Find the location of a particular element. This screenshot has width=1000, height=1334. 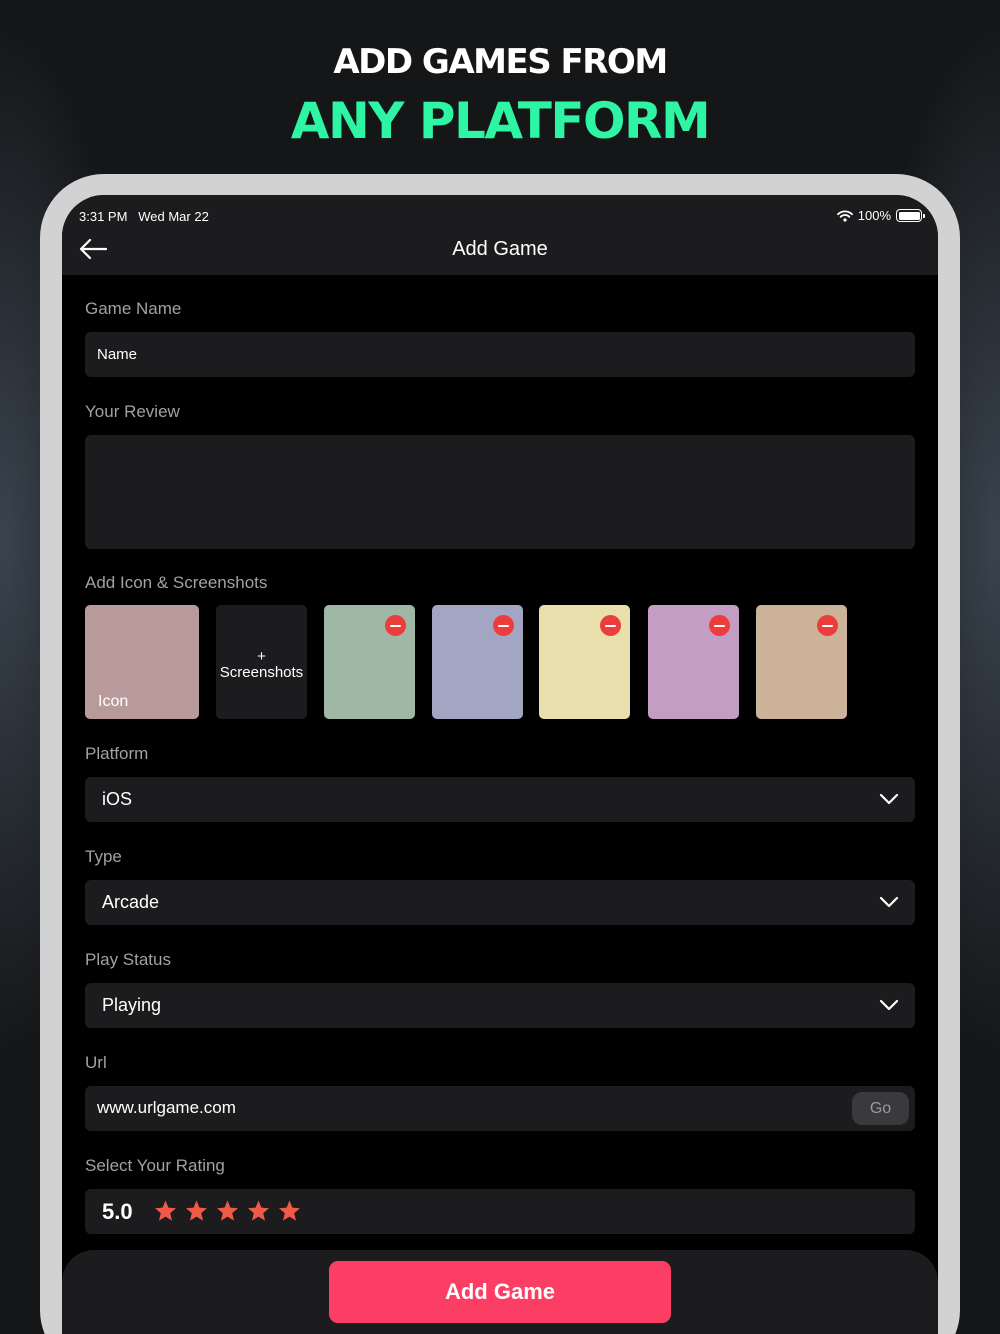

url-input: www.urlgame.com Go is located at coordinates (500, 1108).